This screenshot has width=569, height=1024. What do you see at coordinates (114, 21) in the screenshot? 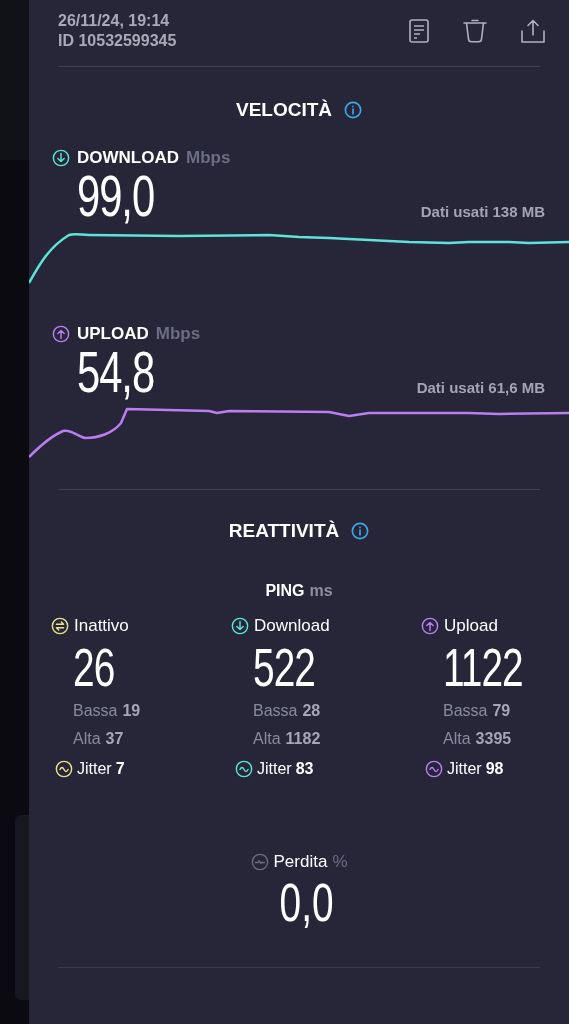
I see `test-date: 26/11/24, 19:14` at bounding box center [114, 21].